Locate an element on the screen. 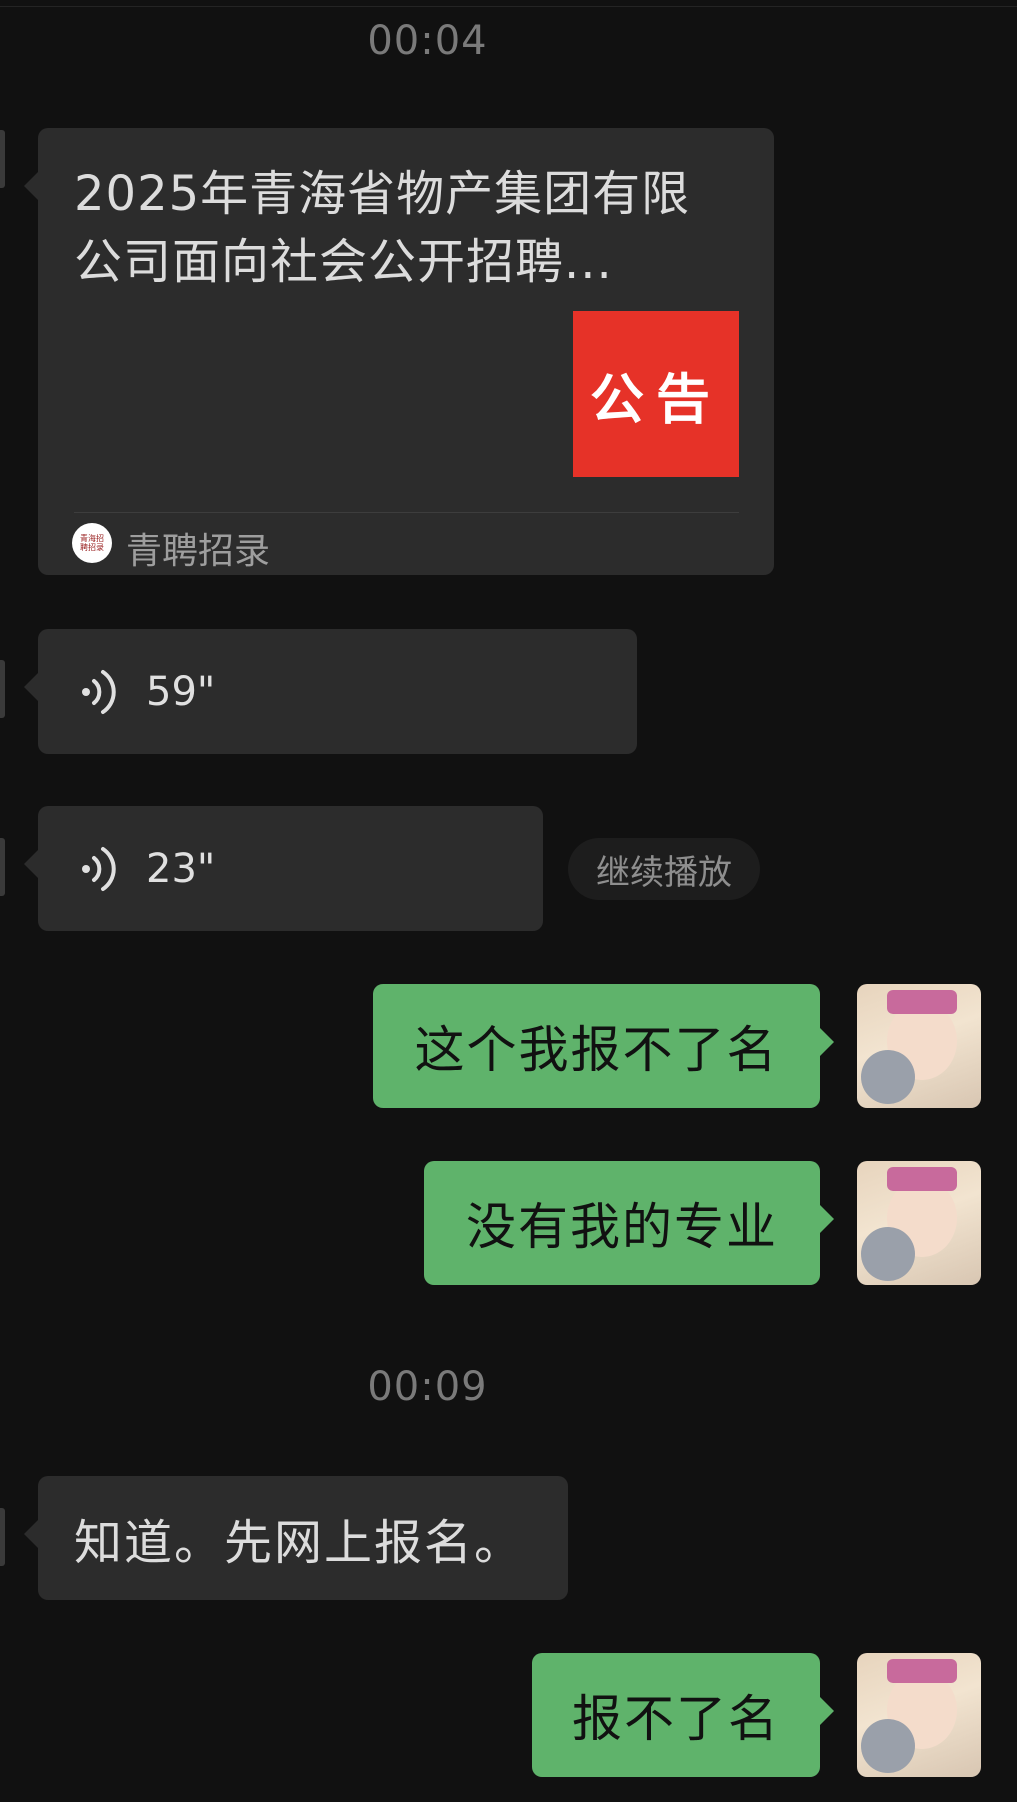 This screenshot has height=1802, width=1017. voice-message: 23" is located at coordinates (283, 868).